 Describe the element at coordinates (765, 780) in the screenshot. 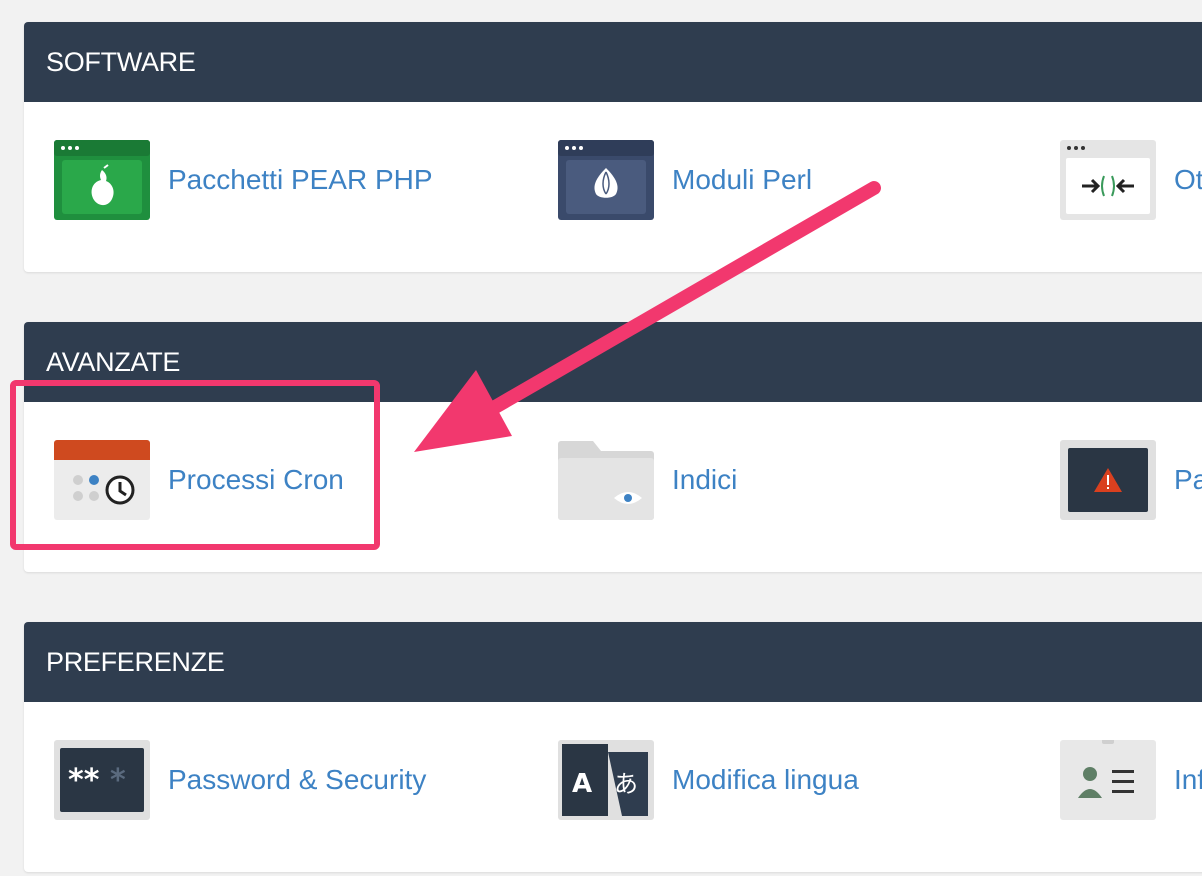

I see `item-label: Modifica lingua` at that location.